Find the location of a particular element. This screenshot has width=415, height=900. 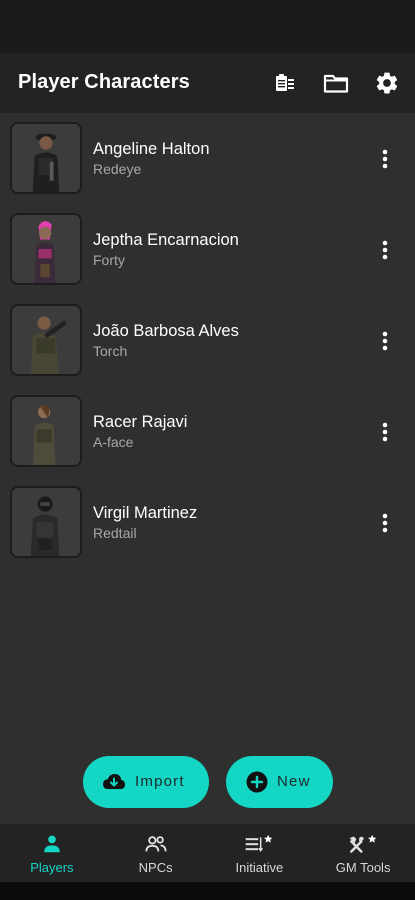

gear-icon is located at coordinates (387, 83).